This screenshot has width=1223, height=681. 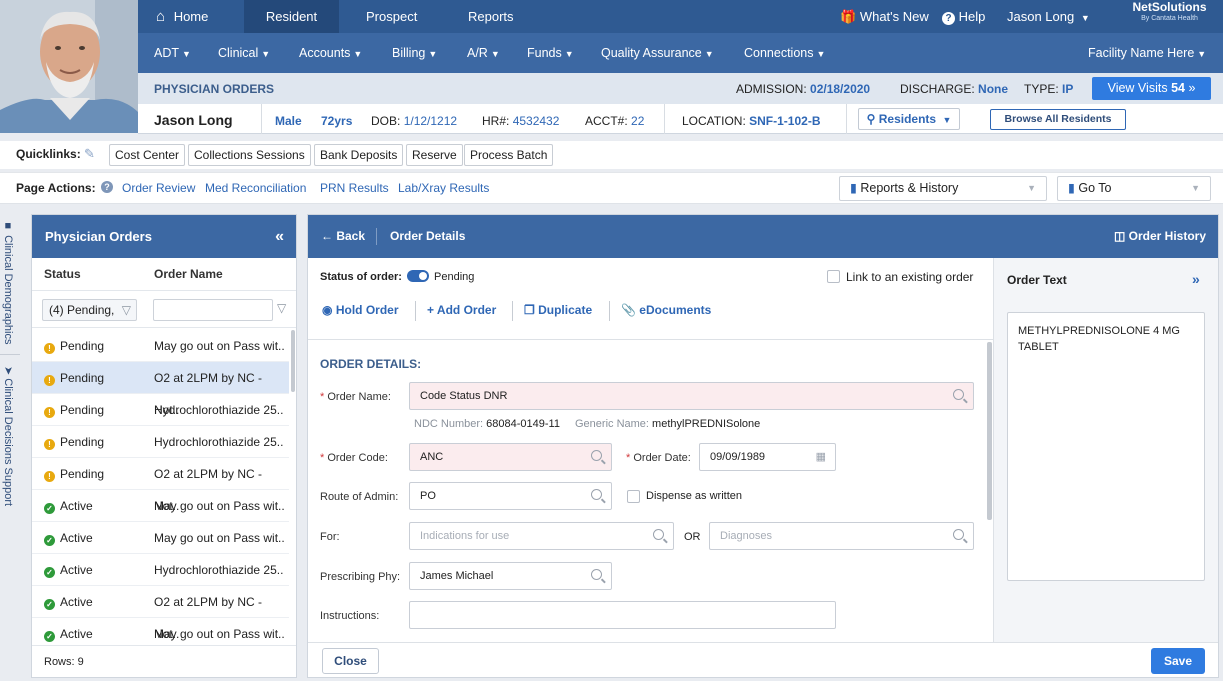 What do you see at coordinates (853, 188) in the screenshot?
I see `document-icon: ▮` at bounding box center [853, 188].